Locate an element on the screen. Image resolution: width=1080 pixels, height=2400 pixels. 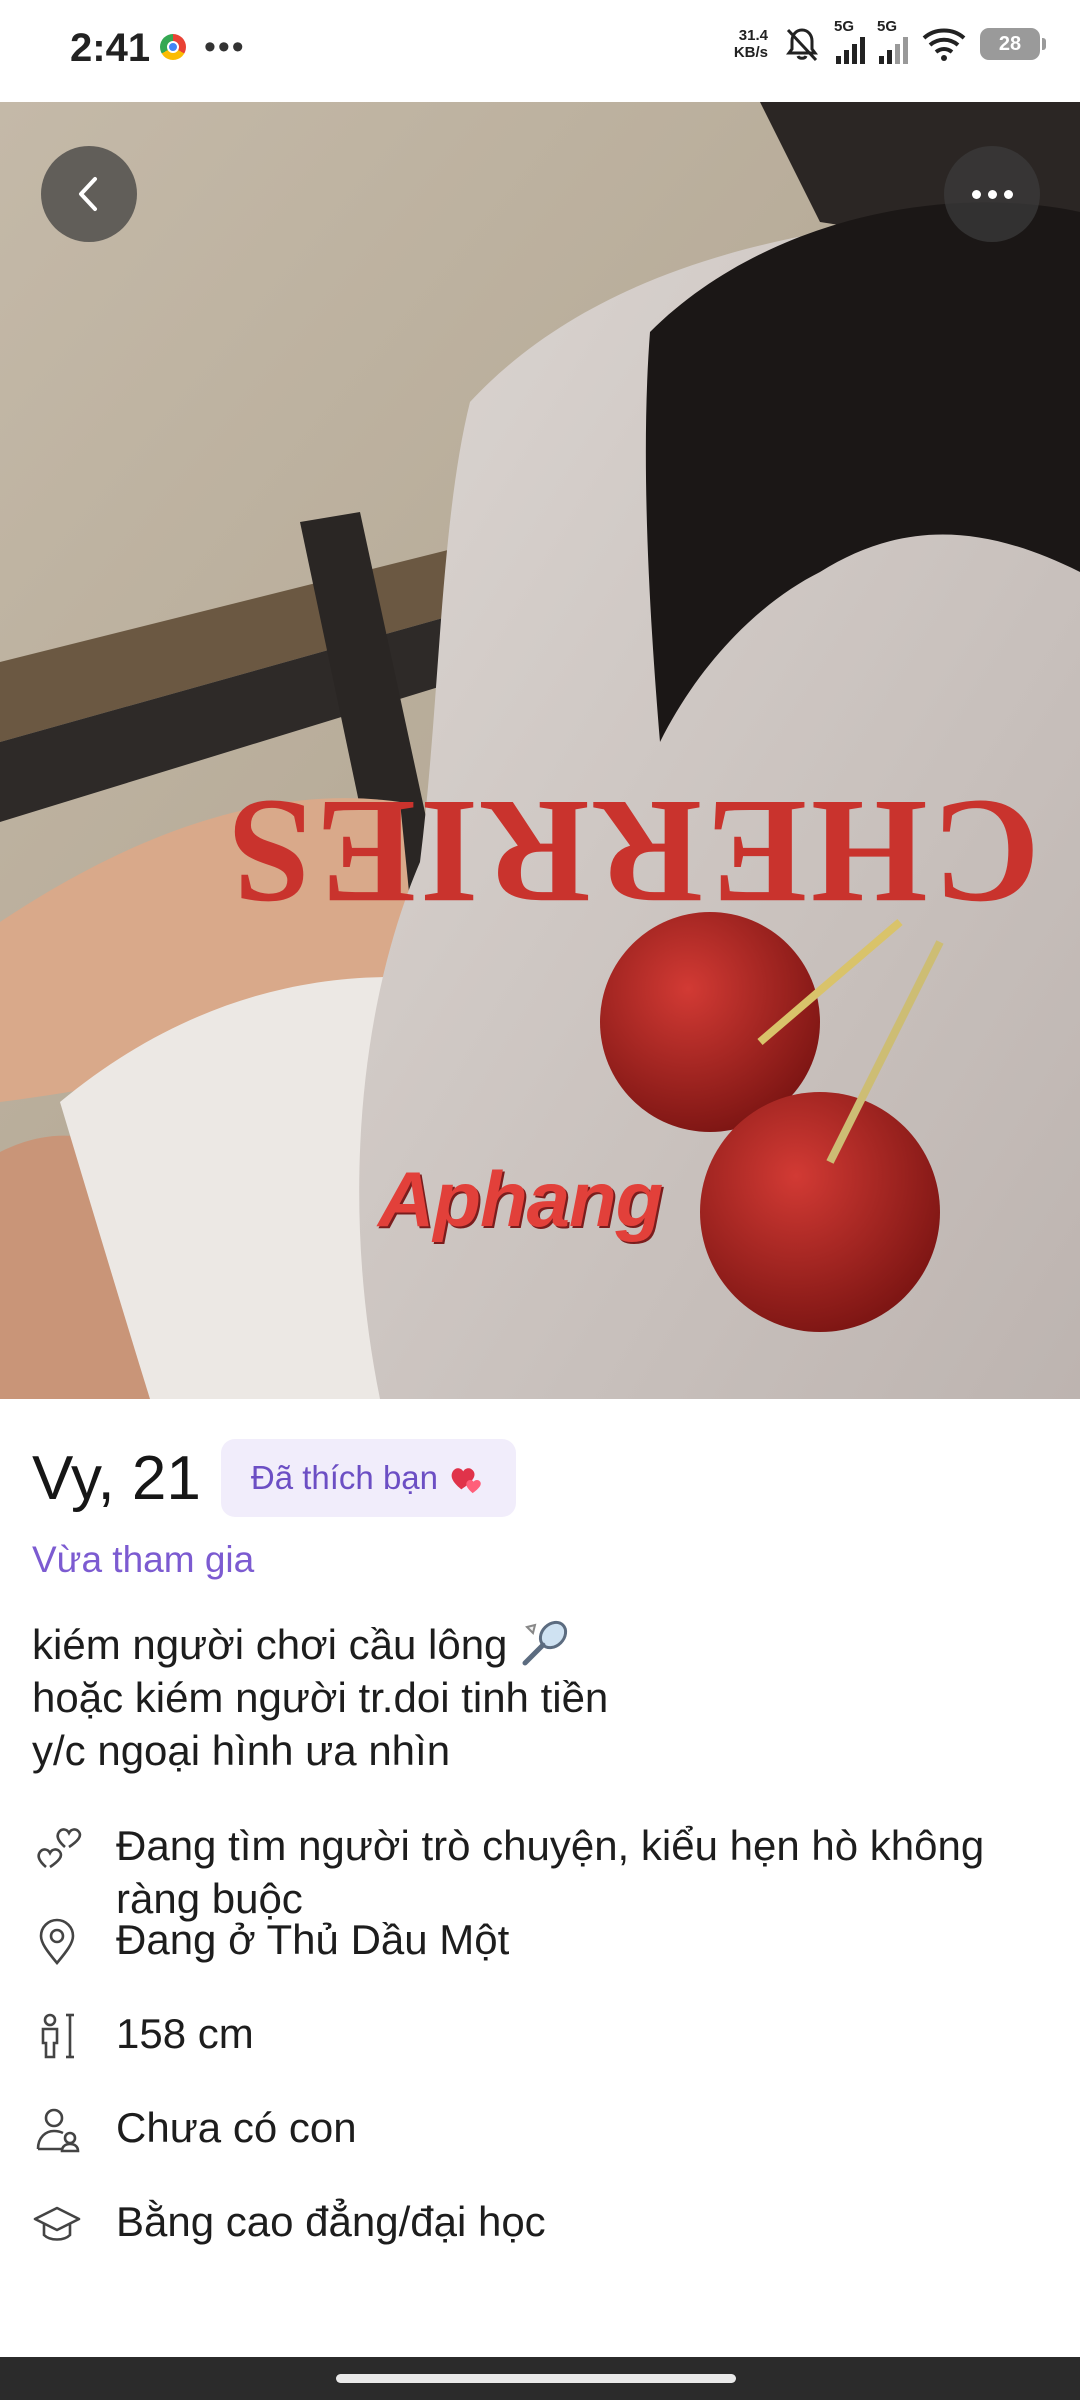
joined-status: Vừa tham gia is located at coordinates (143, 1559).